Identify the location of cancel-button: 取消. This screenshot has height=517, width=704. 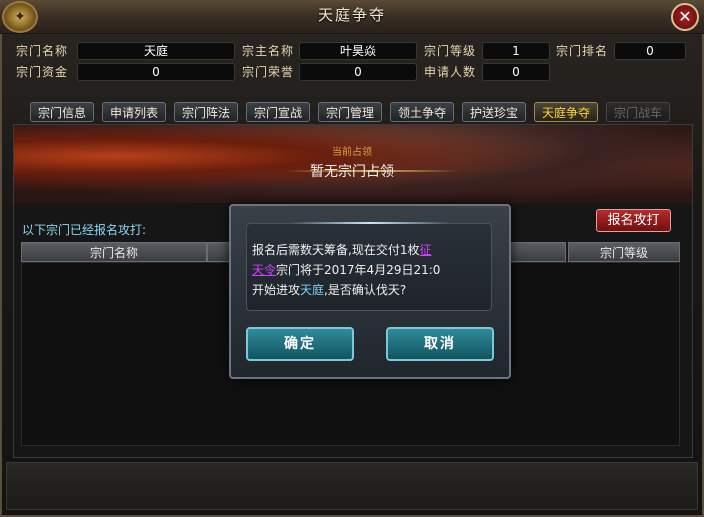
(440, 344).